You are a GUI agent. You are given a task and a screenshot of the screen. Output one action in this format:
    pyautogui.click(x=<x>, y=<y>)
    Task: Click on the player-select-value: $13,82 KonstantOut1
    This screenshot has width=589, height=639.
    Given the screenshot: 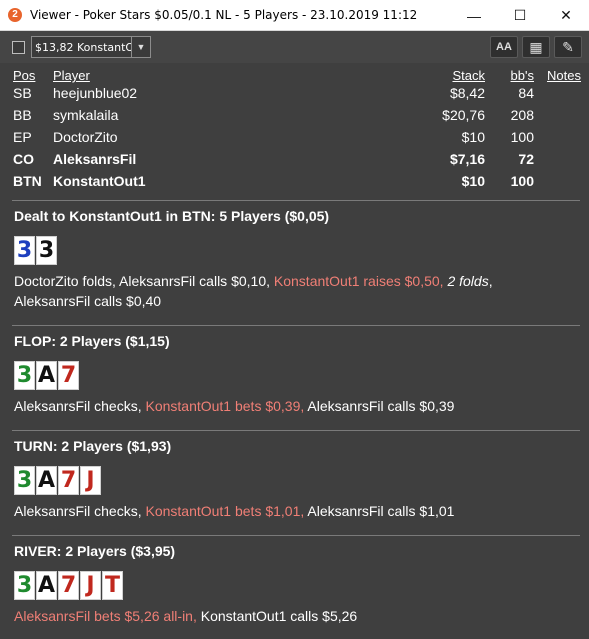 What is the action you would take?
    pyautogui.click(x=83, y=47)
    